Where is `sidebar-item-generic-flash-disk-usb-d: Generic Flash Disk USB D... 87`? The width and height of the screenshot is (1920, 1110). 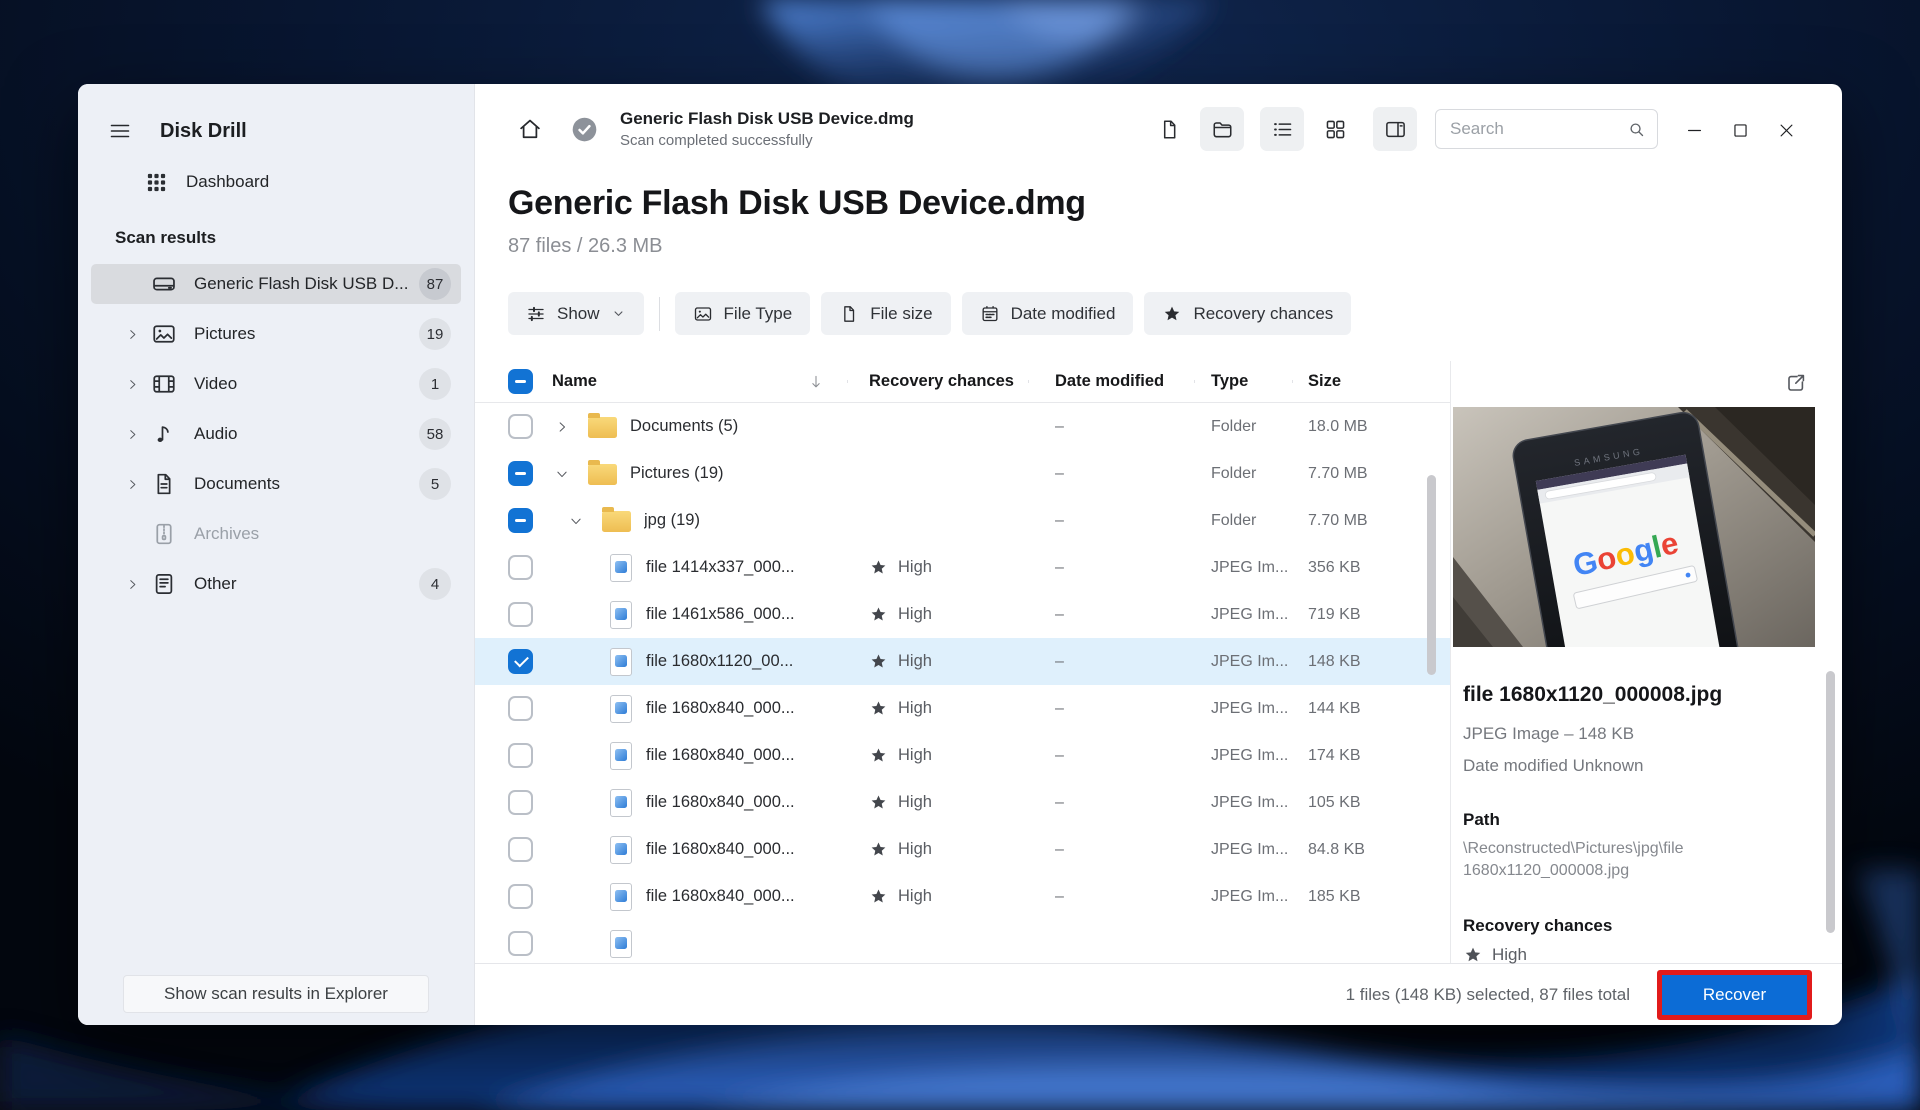 sidebar-item-generic-flash-disk-usb-d: Generic Flash Disk USB D... 87 is located at coordinates (276, 284).